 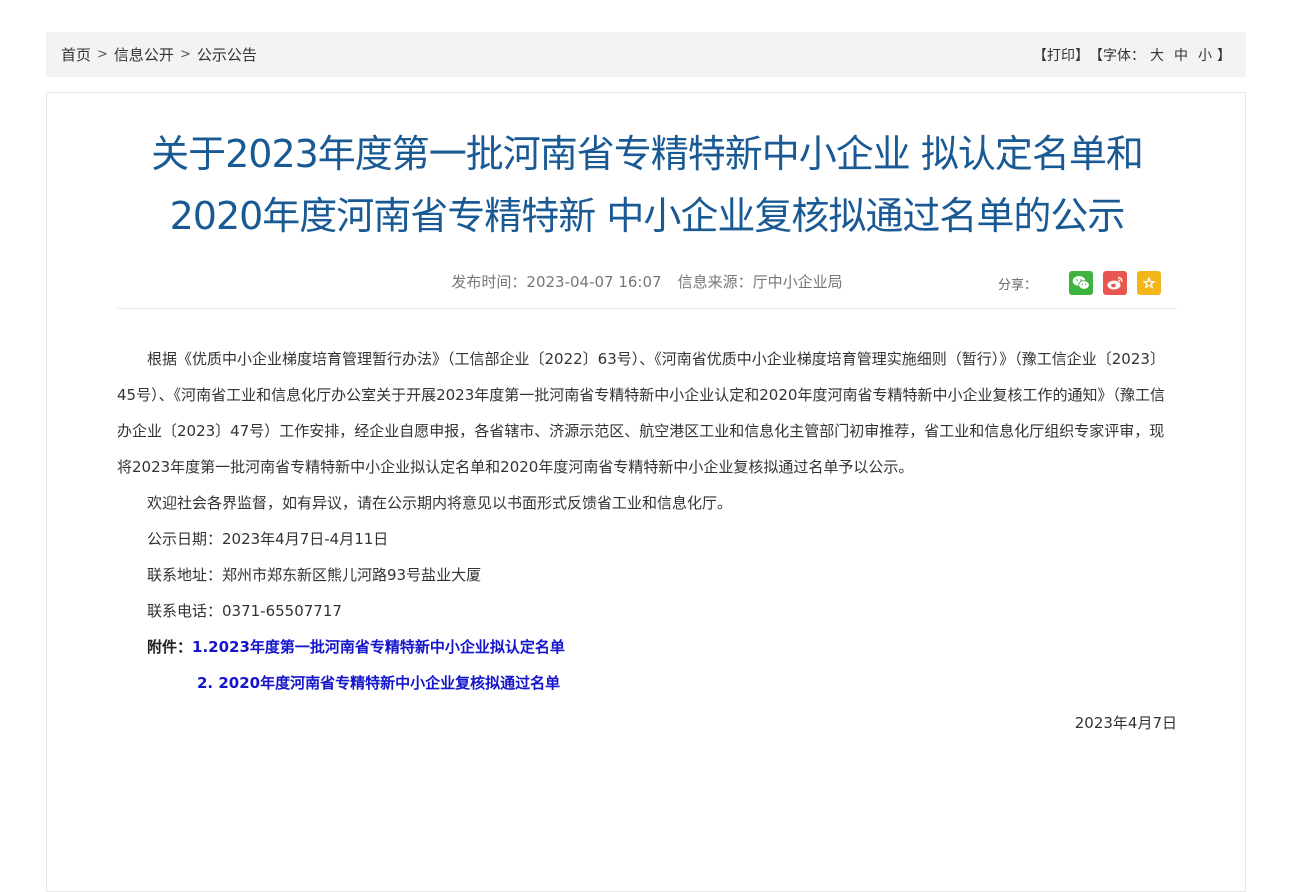 What do you see at coordinates (797, 282) in the screenshot?
I see `source-value: 厅中小企业局` at bounding box center [797, 282].